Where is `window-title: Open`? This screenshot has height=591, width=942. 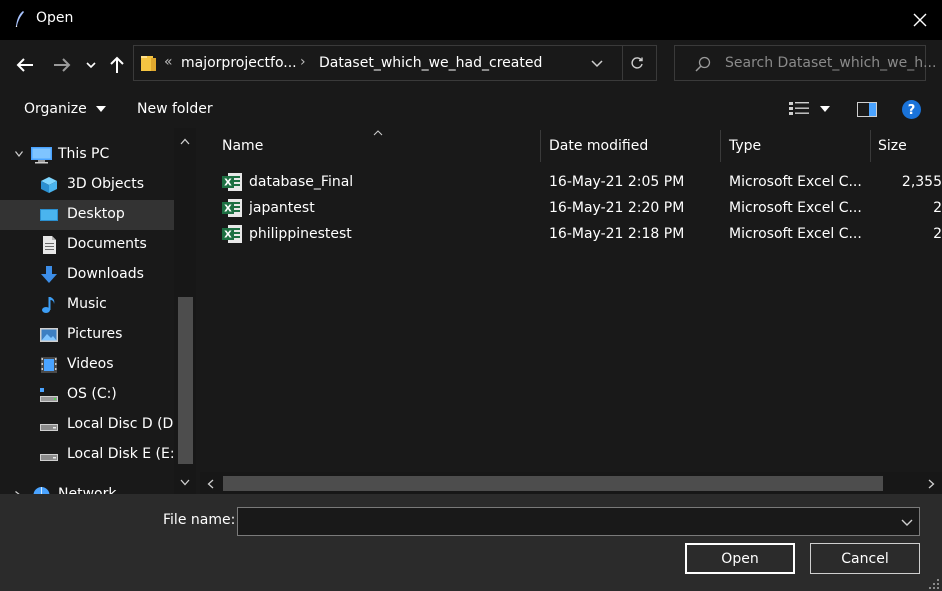
window-title: Open is located at coordinates (55, 18).